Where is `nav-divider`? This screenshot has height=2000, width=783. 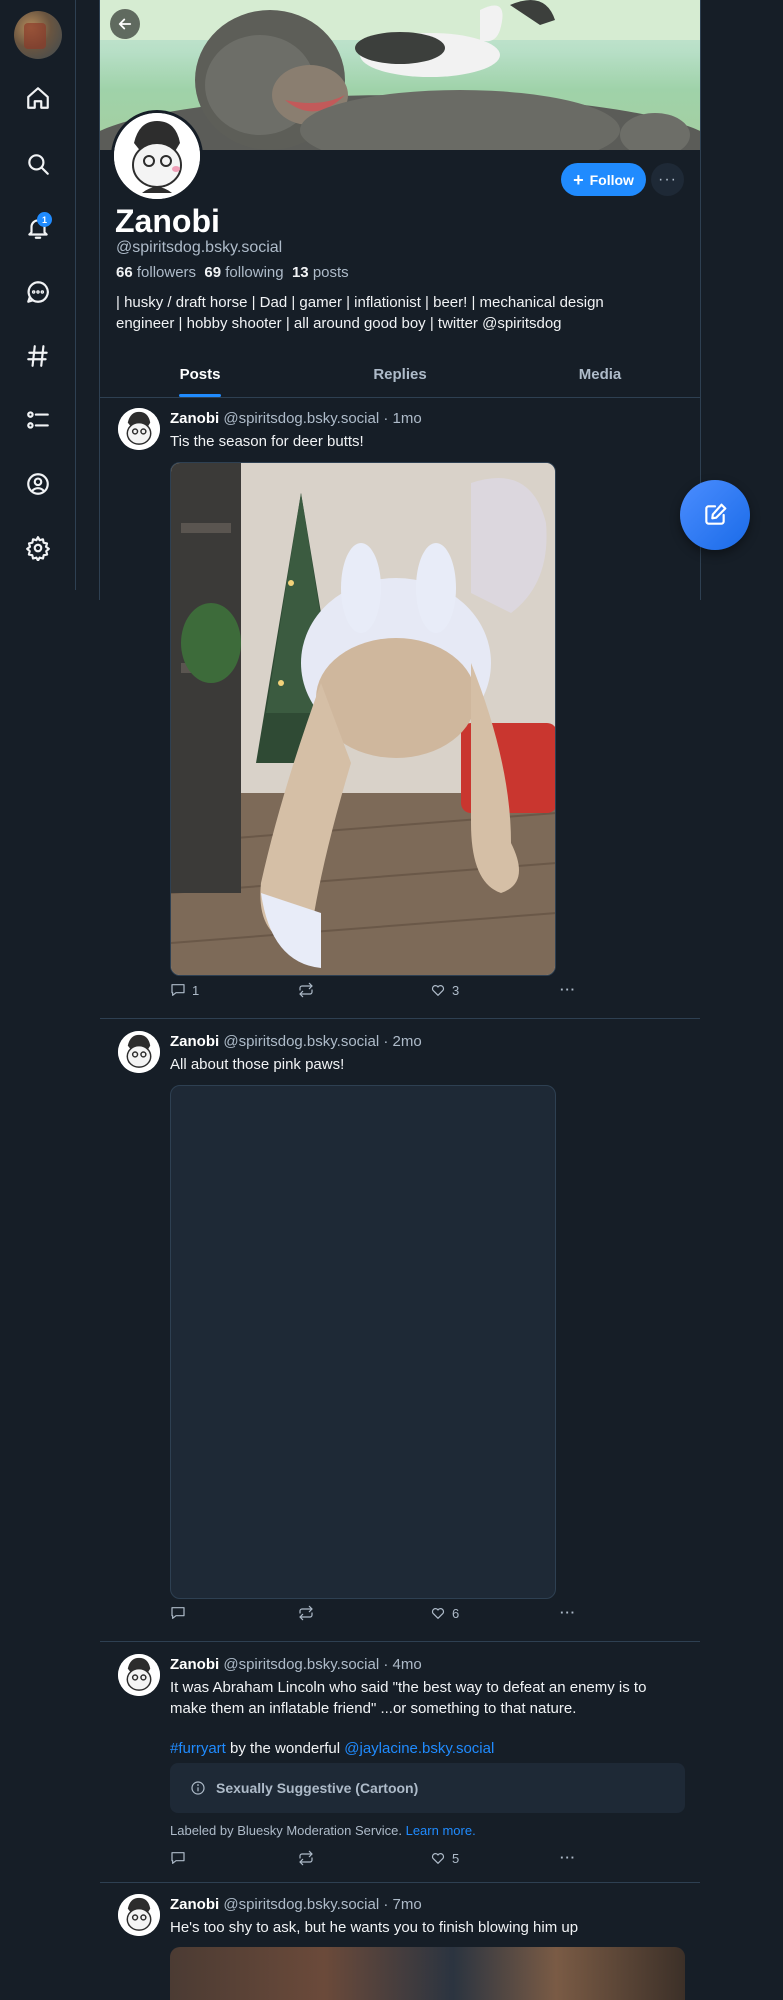 nav-divider is located at coordinates (75, 295).